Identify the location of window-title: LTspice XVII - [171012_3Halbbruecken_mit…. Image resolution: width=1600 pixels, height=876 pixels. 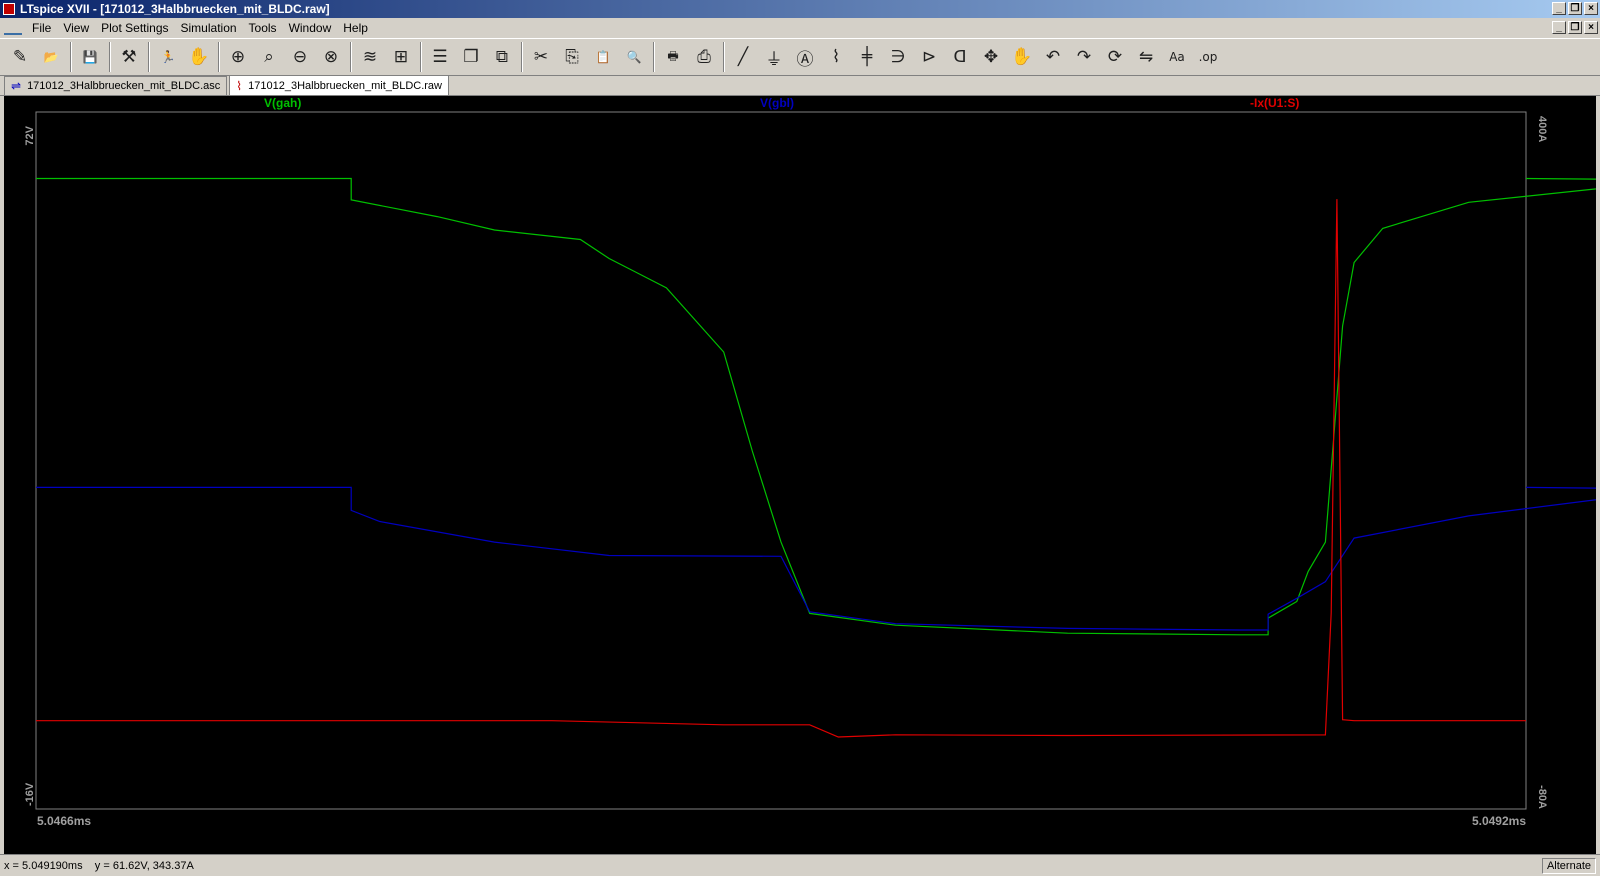
(175, 9).